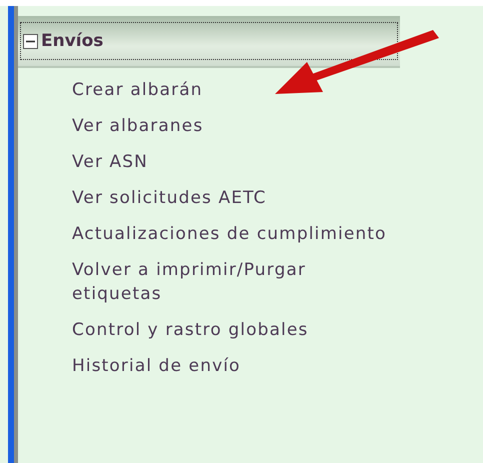 Image resolution: width=483 pixels, height=463 pixels. Describe the element at coordinates (232, 126) in the screenshot. I see `menu-link: Ver albaranes` at that location.